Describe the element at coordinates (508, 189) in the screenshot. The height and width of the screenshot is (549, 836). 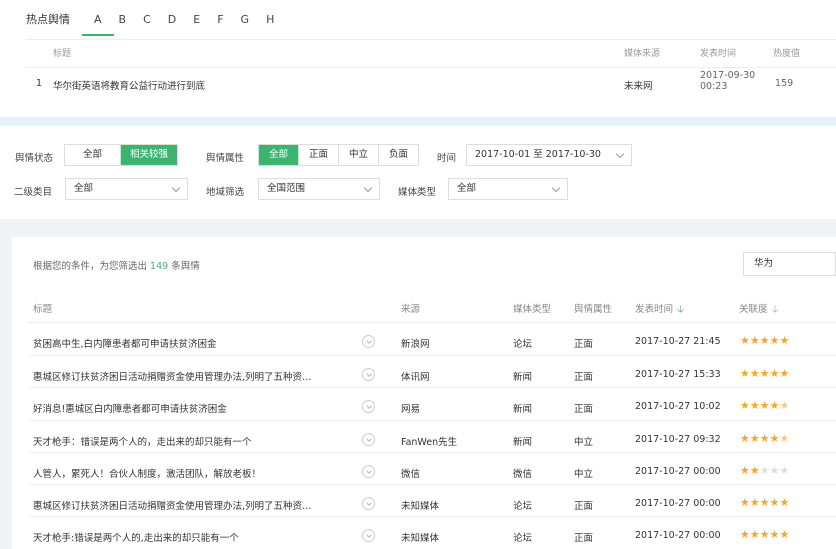
I see `media-type-select: 全部` at that location.